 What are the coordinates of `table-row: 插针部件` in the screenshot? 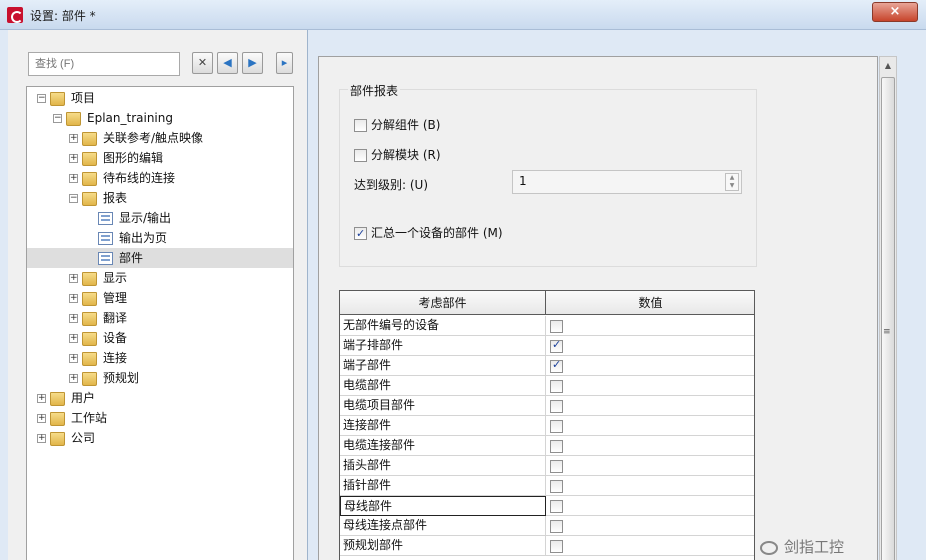 It's located at (547, 486).